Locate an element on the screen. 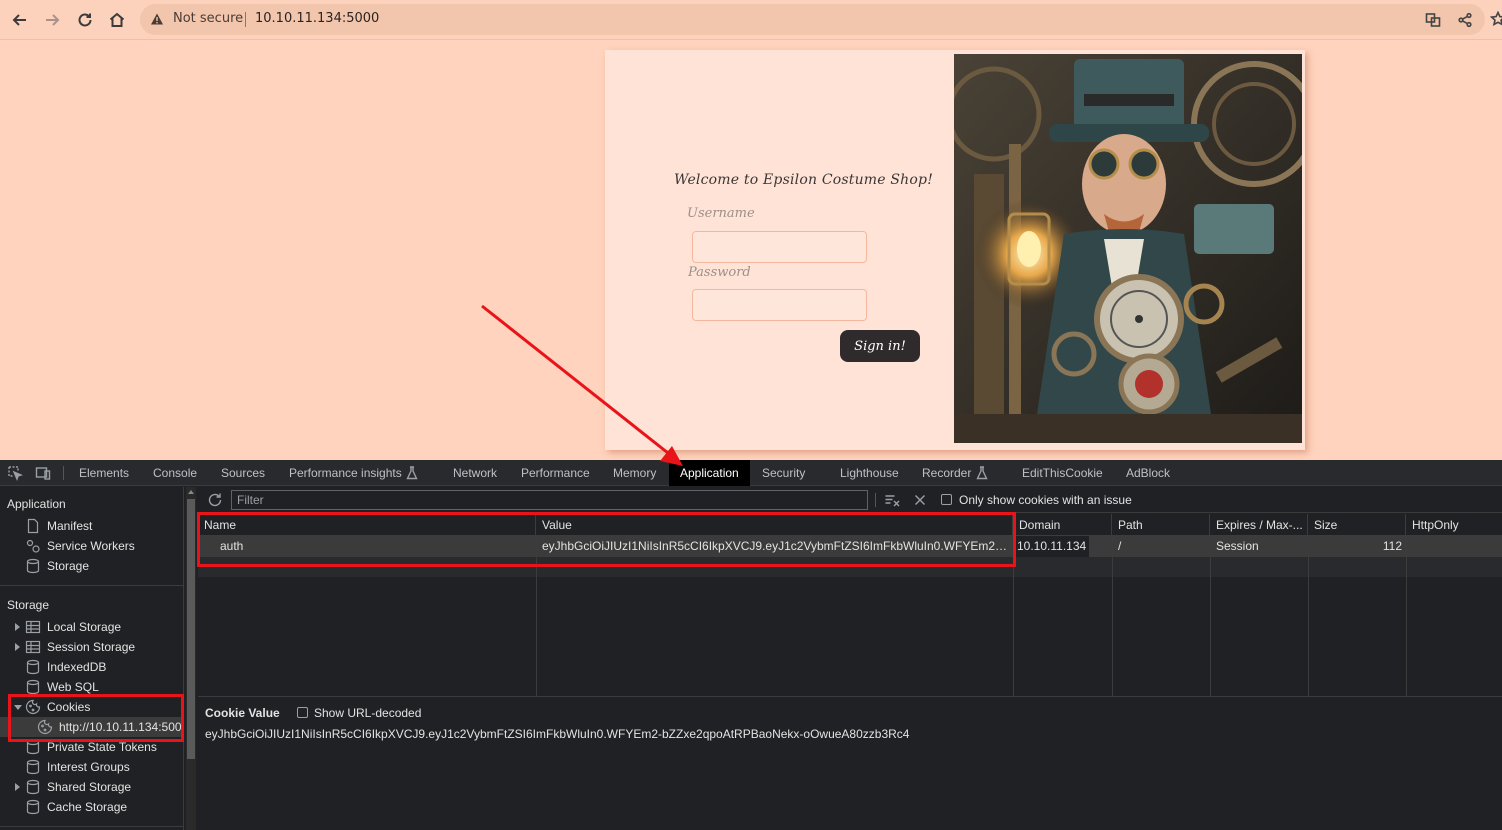  cookie-domain-cell: 10.10.11.134 is located at coordinates (1051, 546).